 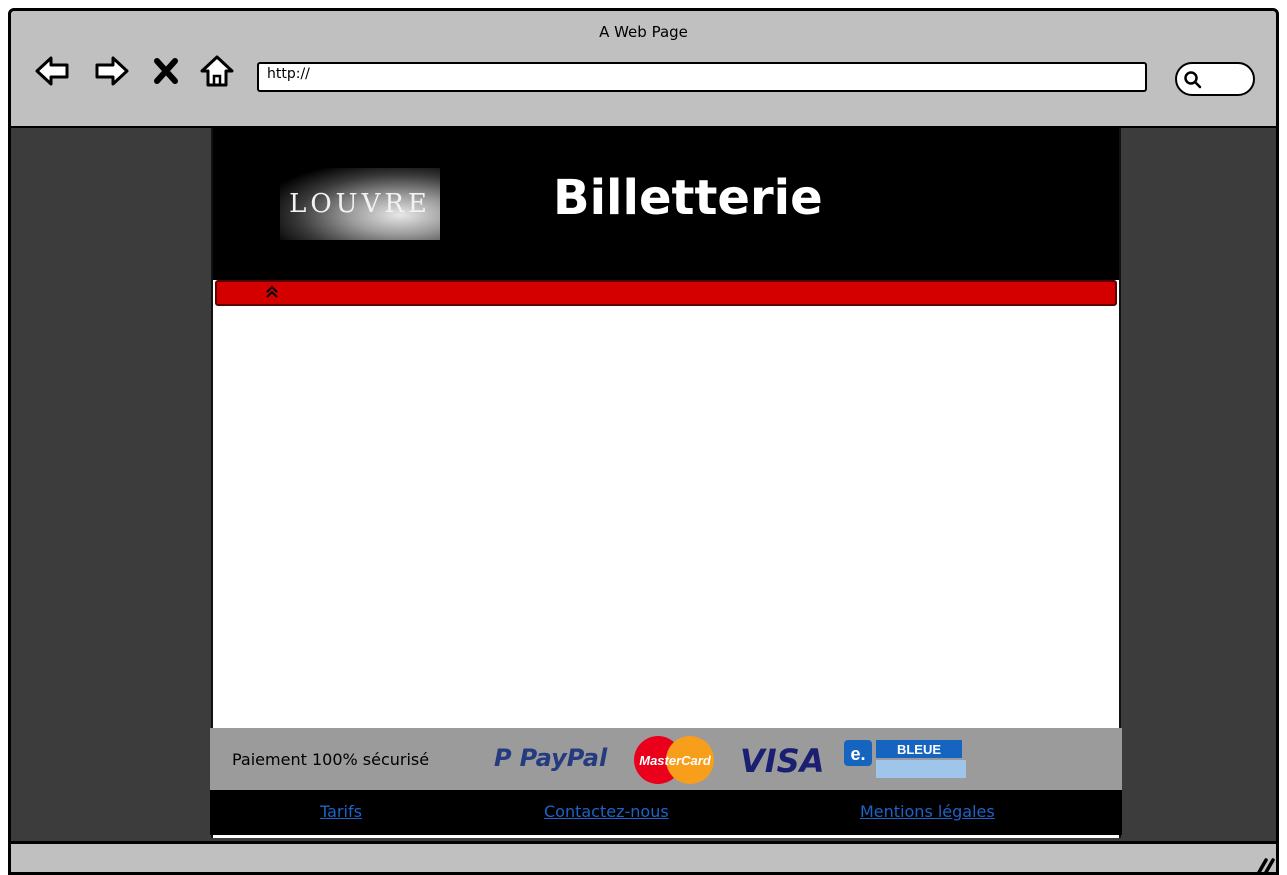 What do you see at coordinates (1215, 79) in the screenshot?
I see `search-input` at bounding box center [1215, 79].